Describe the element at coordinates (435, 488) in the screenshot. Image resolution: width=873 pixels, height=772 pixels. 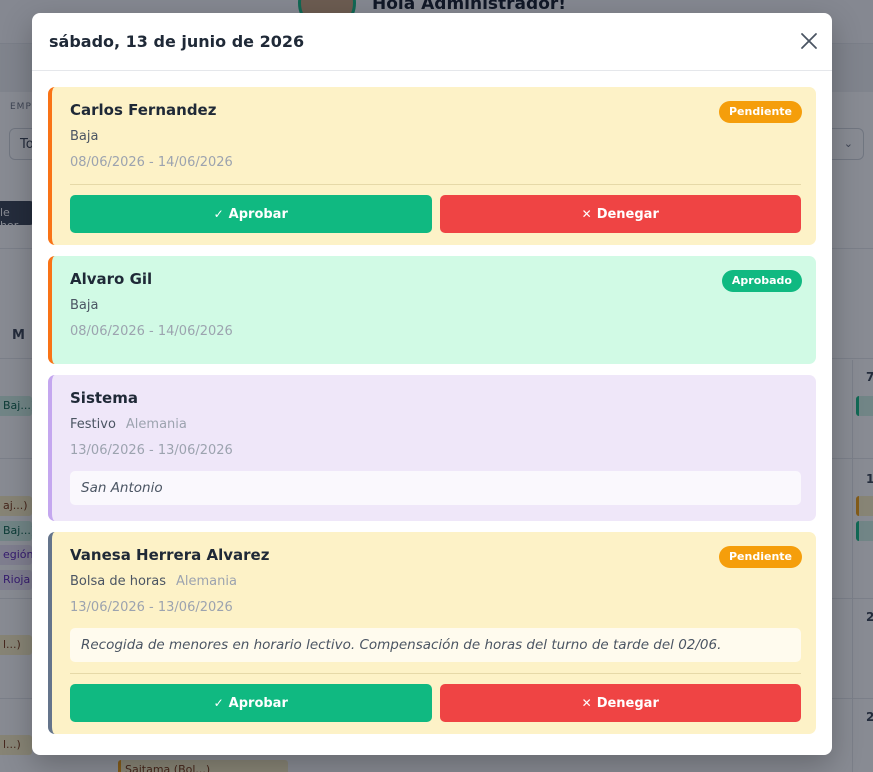
I see `holiday-note: San Antonio` at that location.